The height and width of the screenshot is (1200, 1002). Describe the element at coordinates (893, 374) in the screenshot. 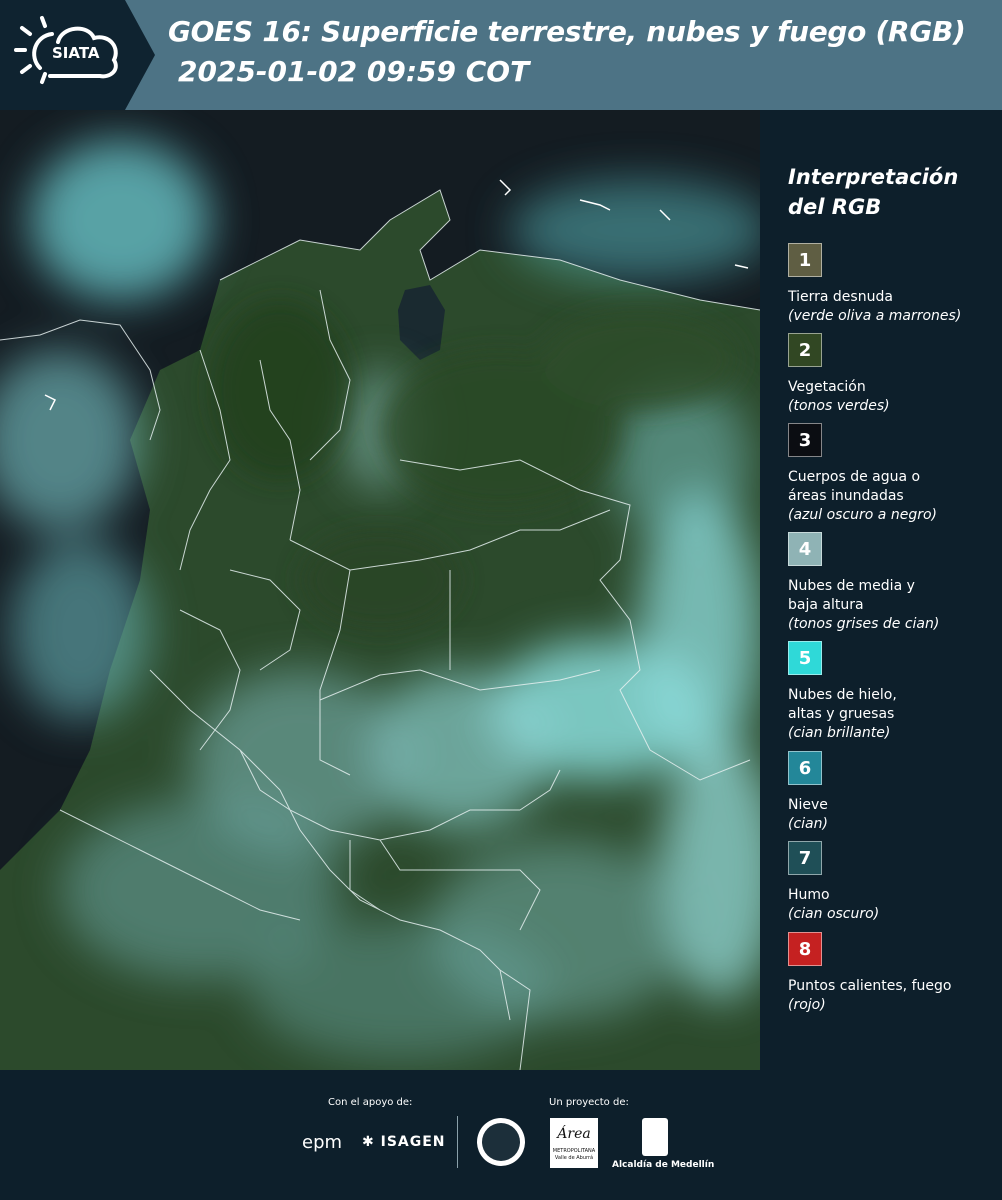

I see `legend-item-vegetation: 2 Vegetación (tonos verdes)` at that location.